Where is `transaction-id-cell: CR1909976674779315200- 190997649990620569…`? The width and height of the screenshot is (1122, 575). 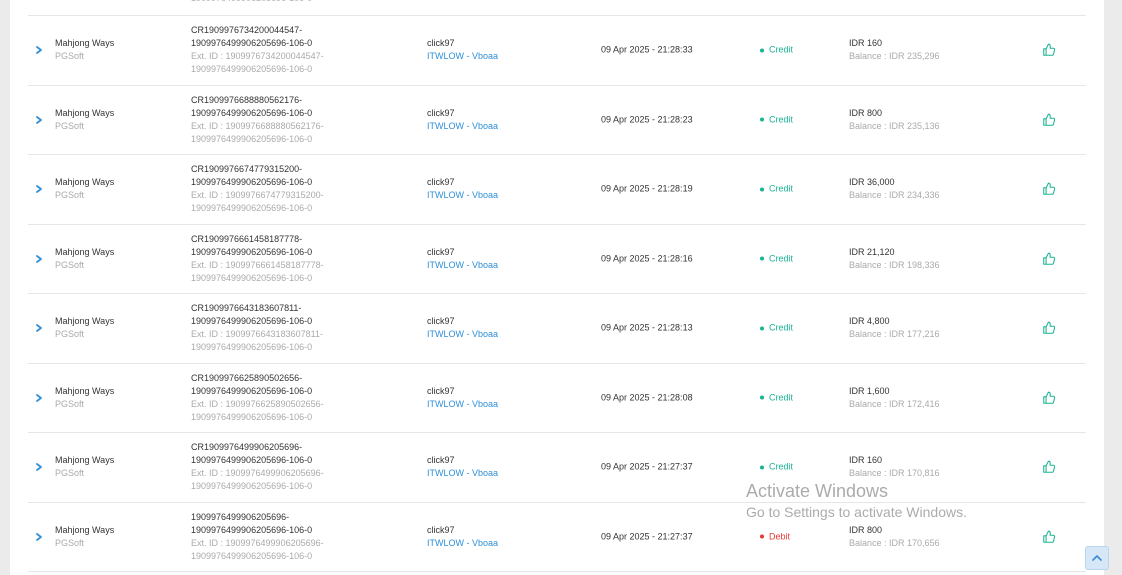
transaction-id-cell: CR1909976674779315200- 190997649990620569… is located at coordinates (257, 189).